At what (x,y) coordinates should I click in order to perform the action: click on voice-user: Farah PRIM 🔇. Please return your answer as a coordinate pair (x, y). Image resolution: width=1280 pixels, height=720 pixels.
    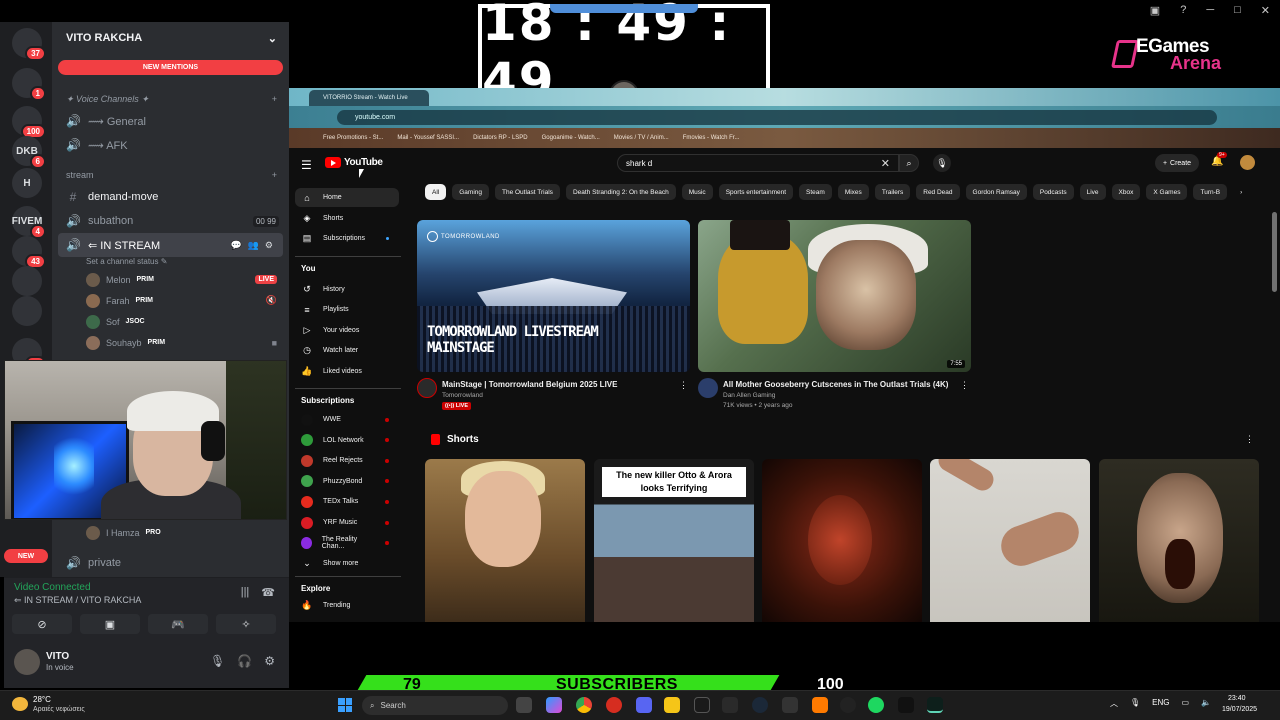
    Looking at the image, I should click on (170, 300).